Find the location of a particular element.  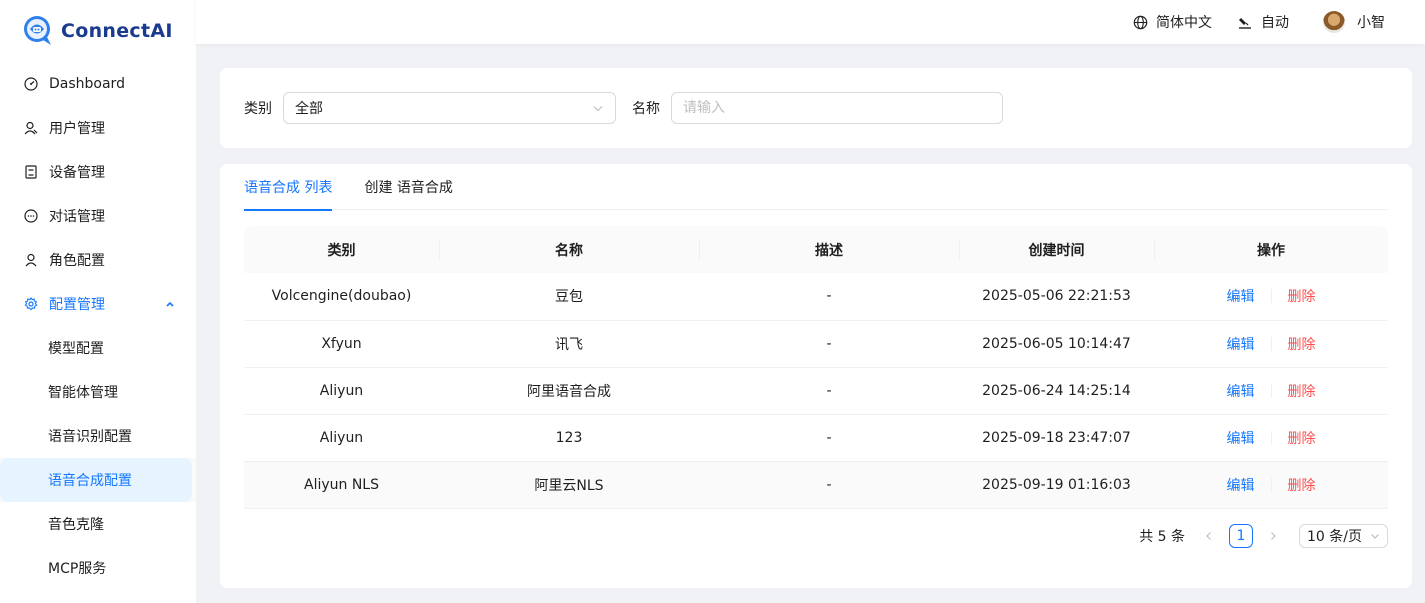

cell-name: 阿里云NLS is located at coordinates (569, 485).